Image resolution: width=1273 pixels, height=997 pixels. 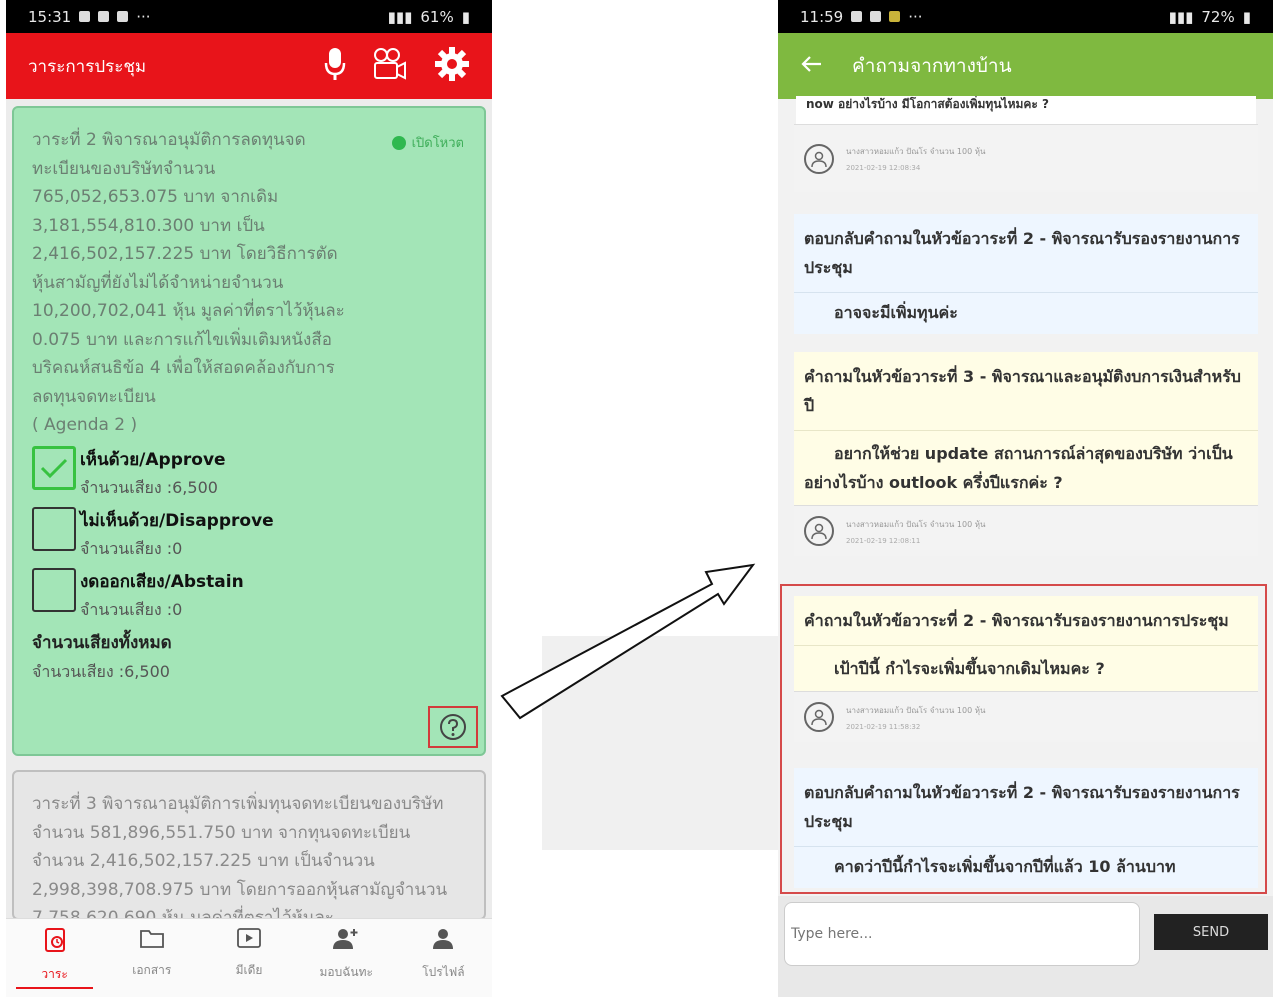 What do you see at coordinates (149, 487) in the screenshot?
I see `vote-option-count: จำนวนเสียง :6,500` at bounding box center [149, 487].